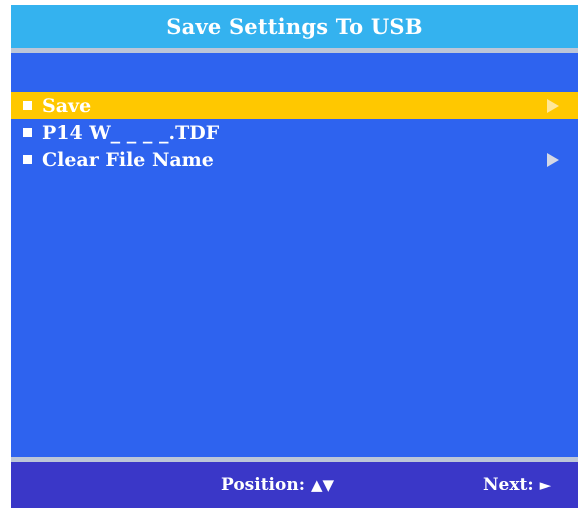 The width and height of the screenshot is (585, 511). I want to click on menu-item-file-name: P14 W_ _ _ _.TDF, so click(294, 132).